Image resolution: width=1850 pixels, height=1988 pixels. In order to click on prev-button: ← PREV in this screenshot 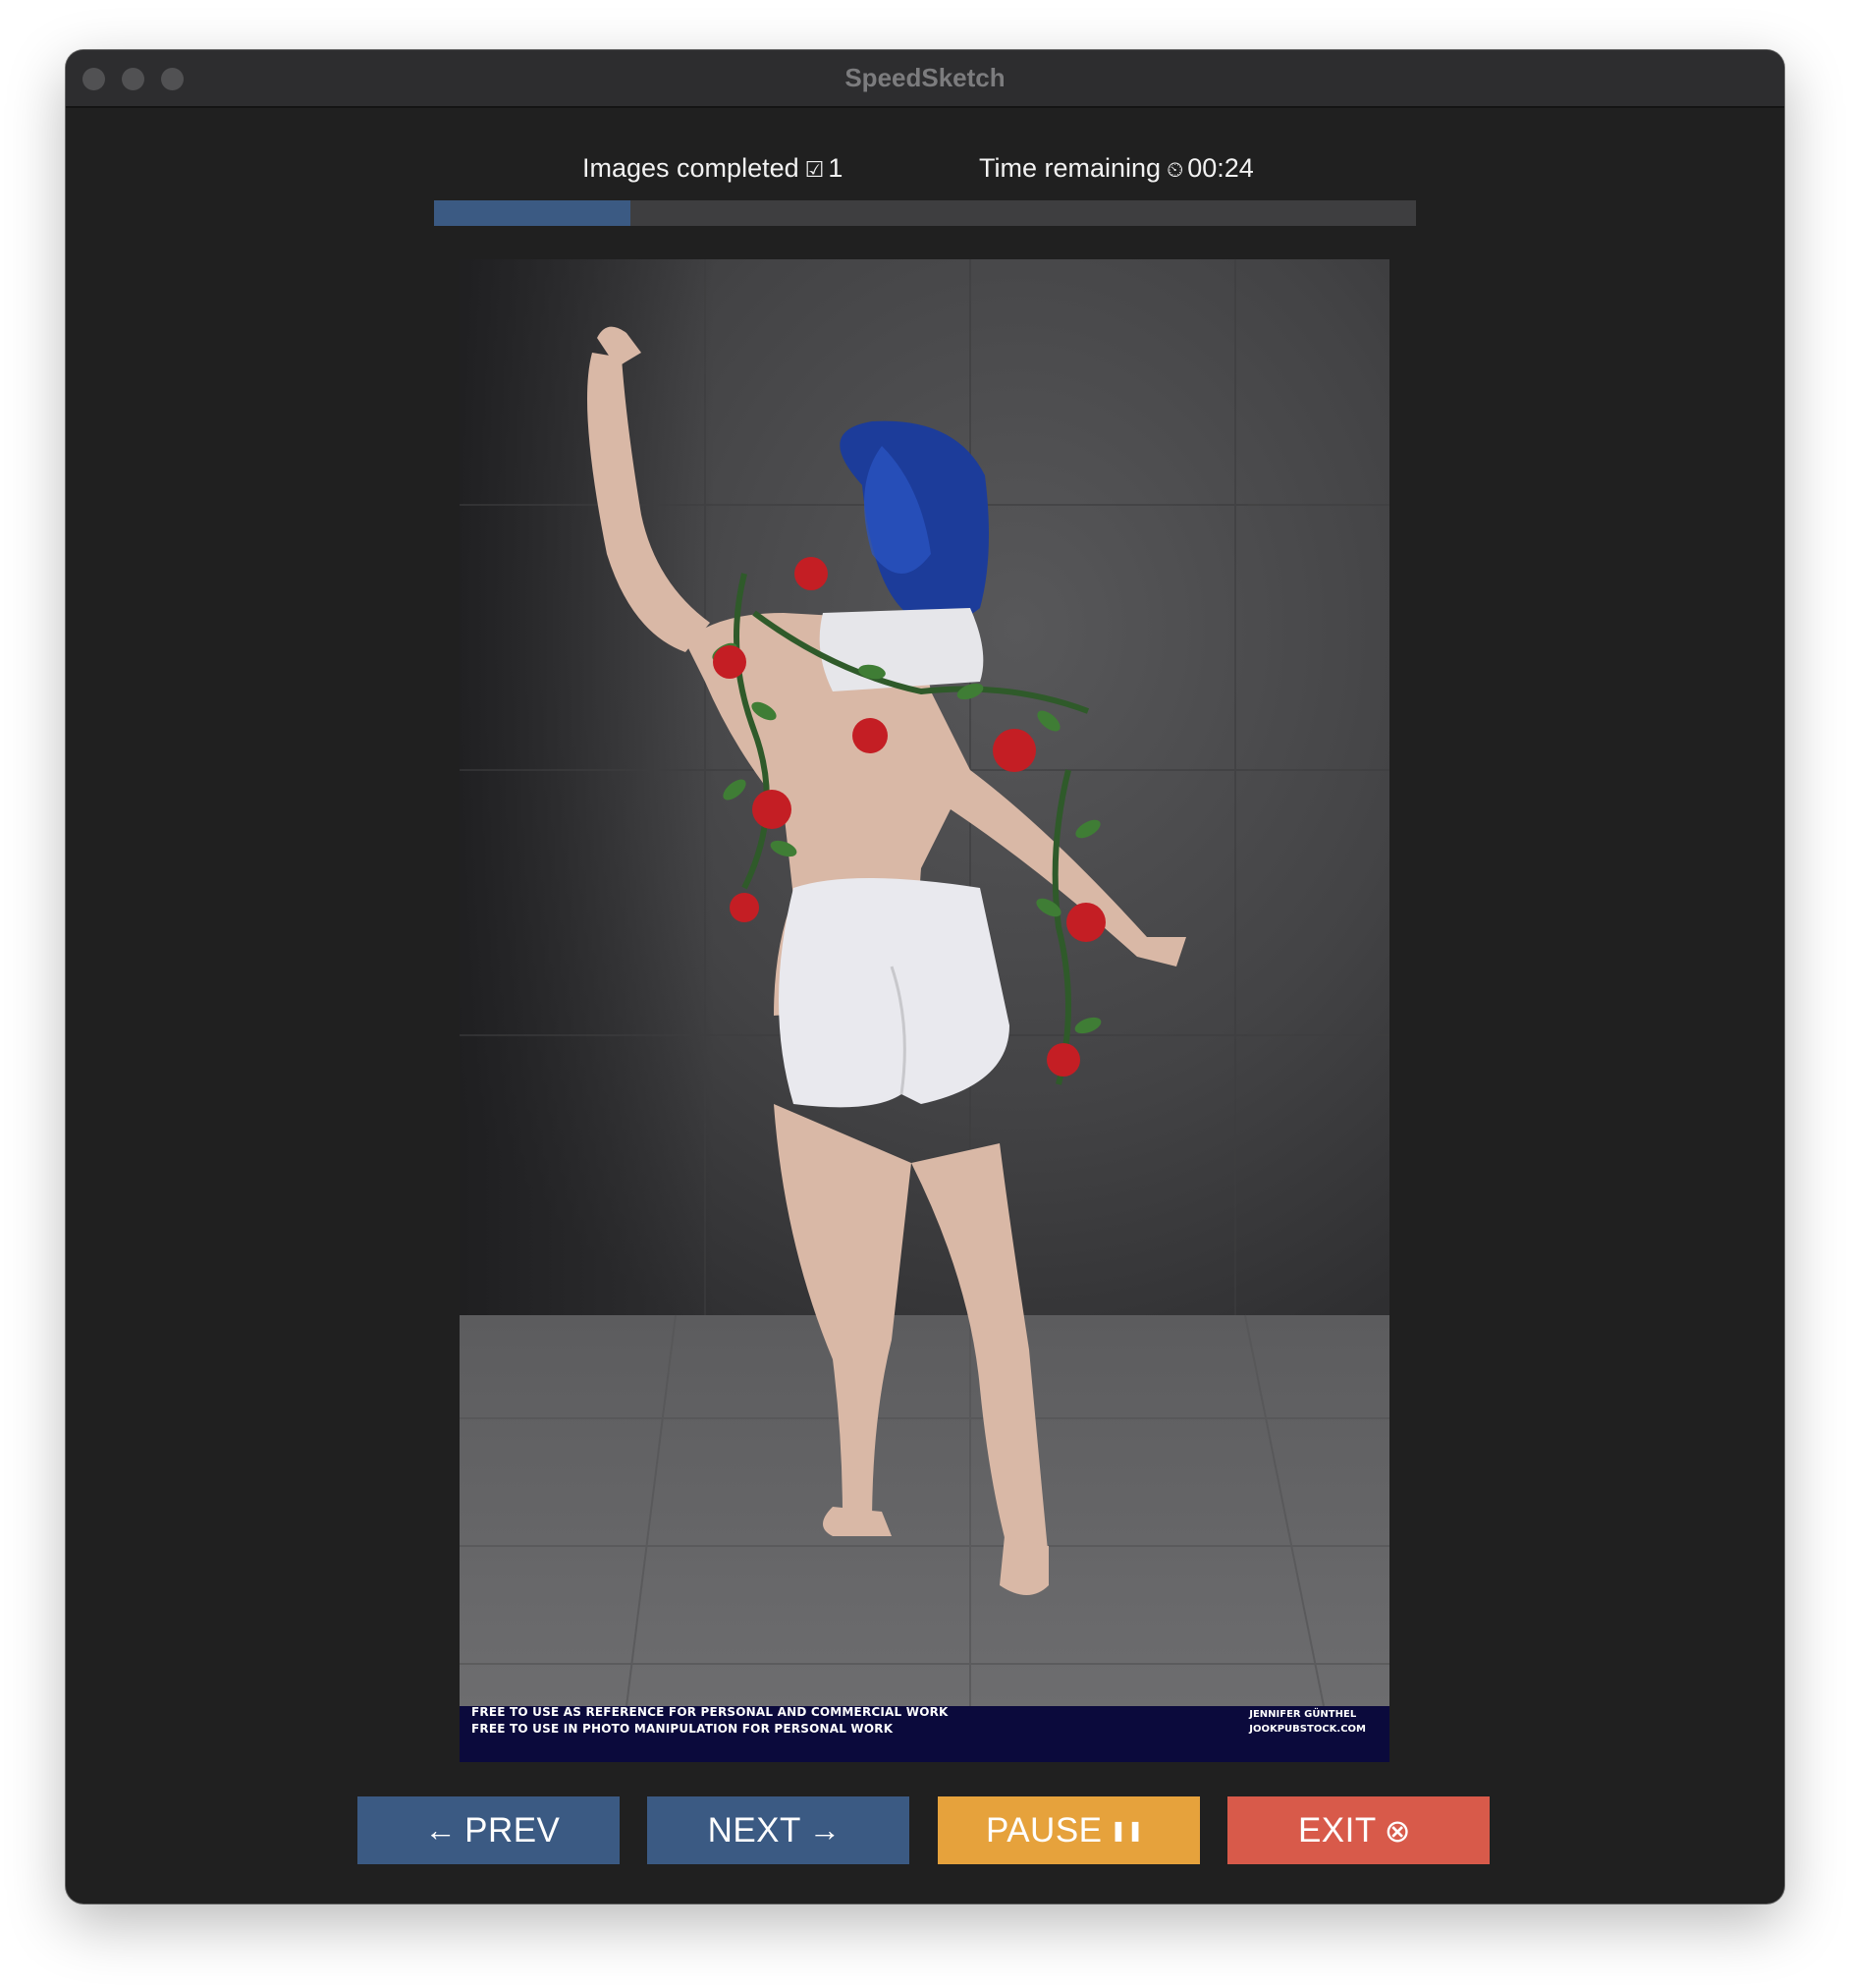, I will do `click(488, 1830)`.